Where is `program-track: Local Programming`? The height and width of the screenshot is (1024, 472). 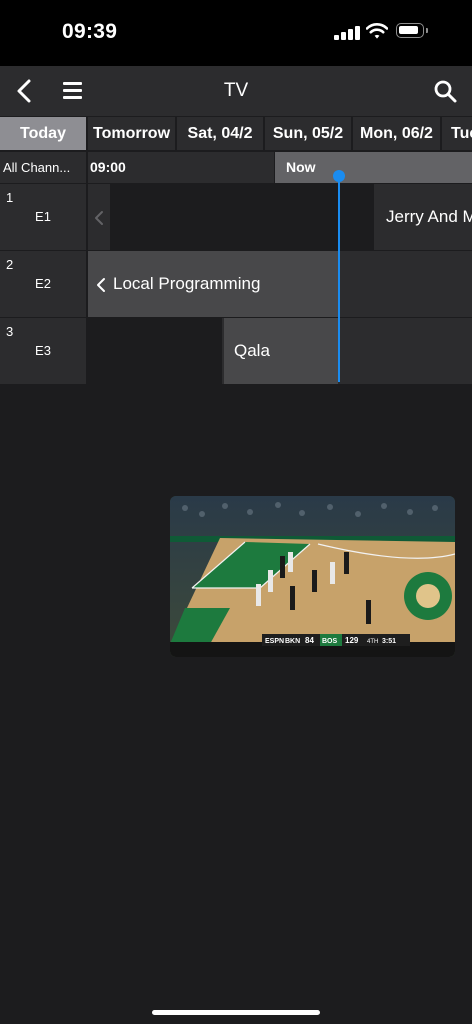 program-track: Local Programming is located at coordinates (280, 284).